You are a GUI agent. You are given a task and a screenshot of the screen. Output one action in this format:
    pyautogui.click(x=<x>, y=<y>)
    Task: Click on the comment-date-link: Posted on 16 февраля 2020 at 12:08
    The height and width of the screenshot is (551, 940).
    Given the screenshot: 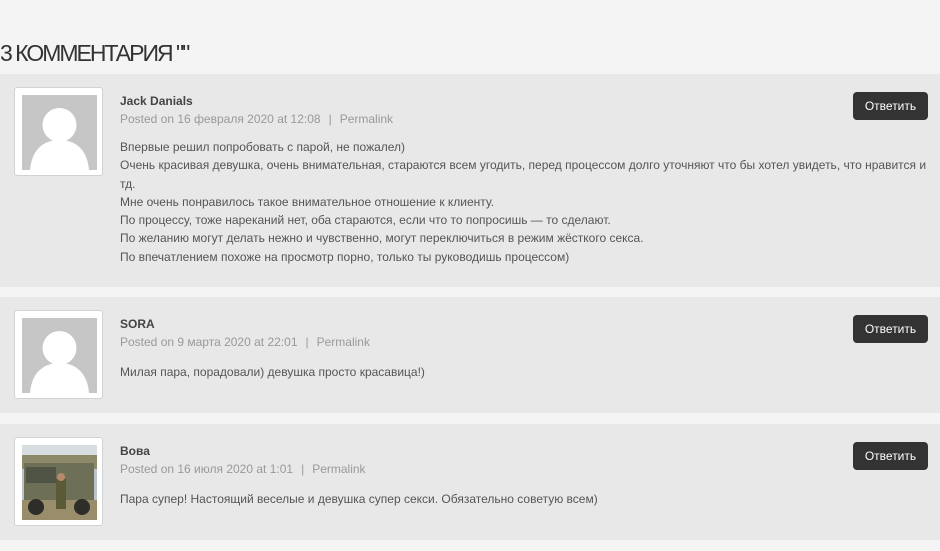 What is the action you would take?
    pyautogui.click(x=220, y=119)
    